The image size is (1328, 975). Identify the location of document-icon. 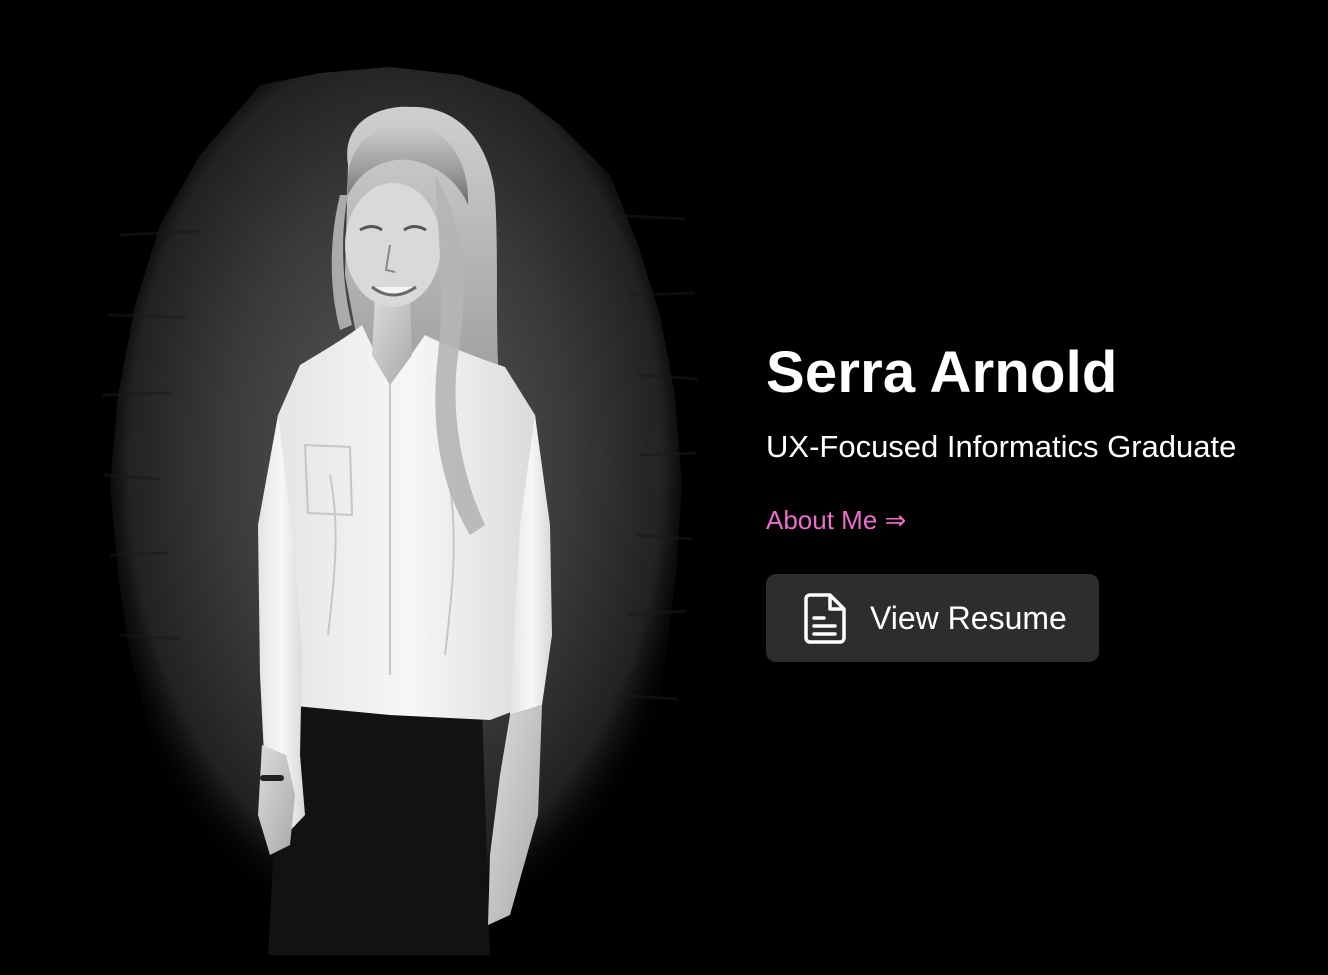
(825, 618).